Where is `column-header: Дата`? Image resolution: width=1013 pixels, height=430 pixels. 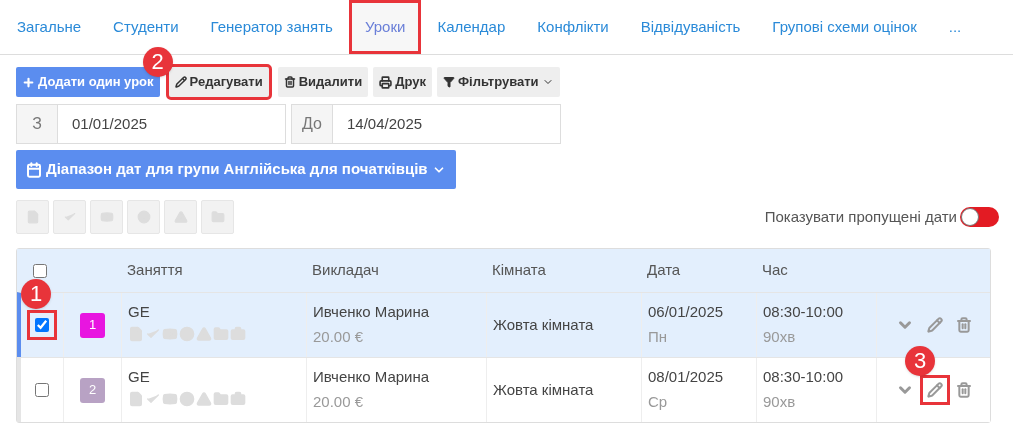 column-header: Дата is located at coordinates (664, 270).